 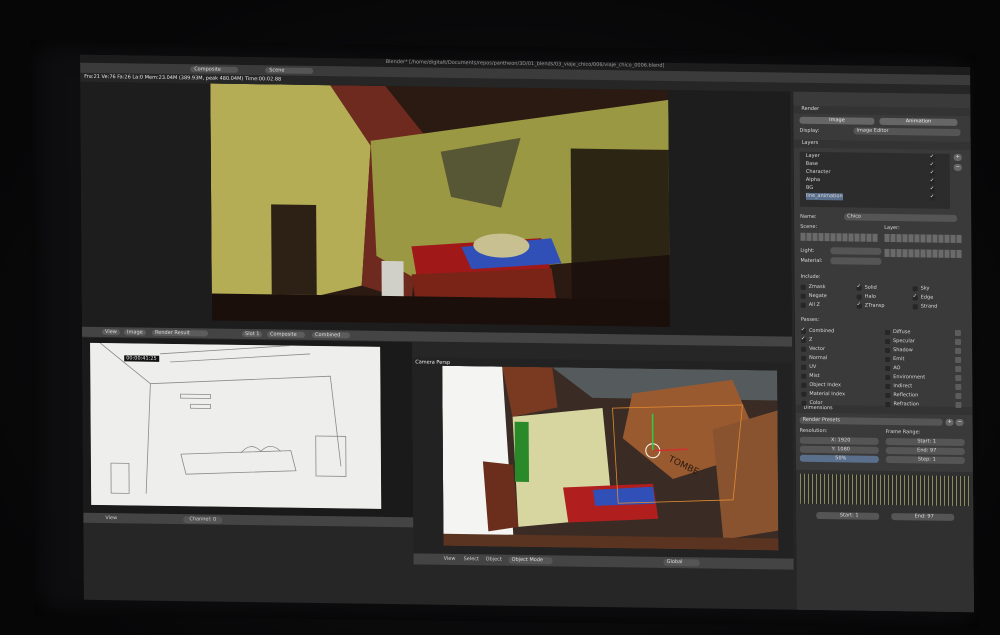 What do you see at coordinates (923, 517) in the screenshot?
I see `timeline-end-field: End: 97` at bounding box center [923, 517].